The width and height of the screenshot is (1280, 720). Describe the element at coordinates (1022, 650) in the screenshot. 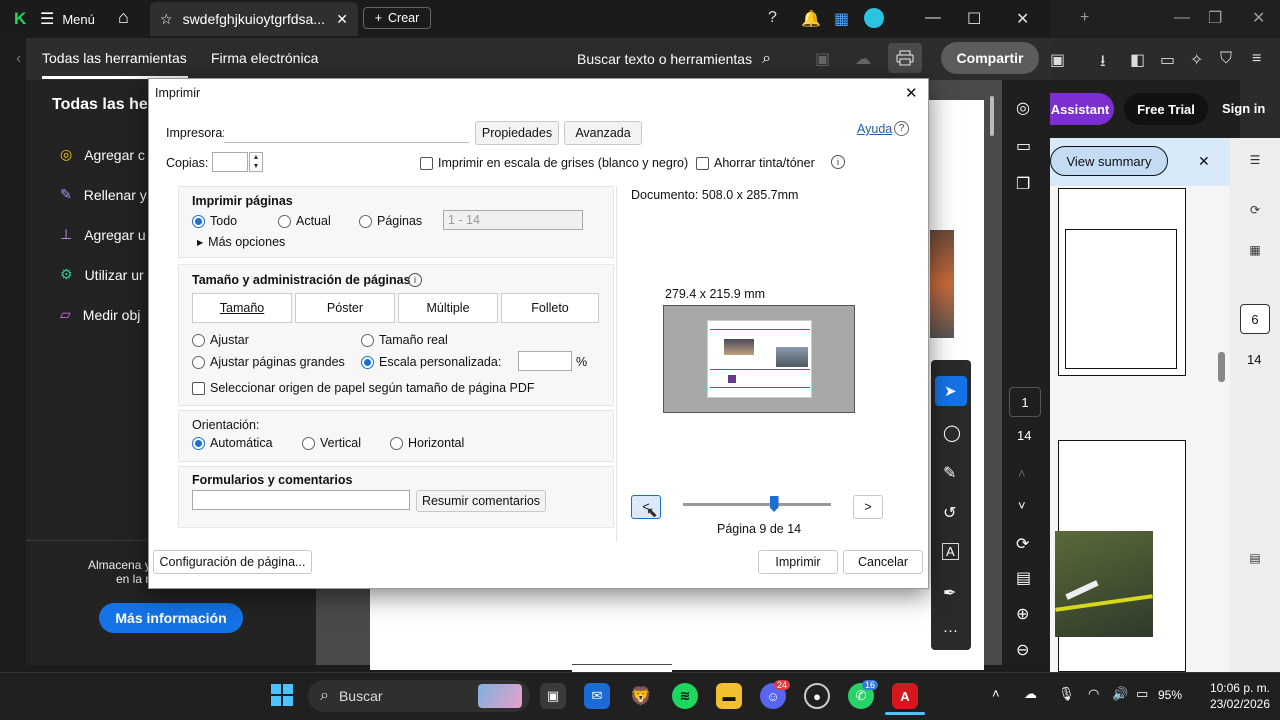

I see `zoom-out-icon: ⊖` at that location.